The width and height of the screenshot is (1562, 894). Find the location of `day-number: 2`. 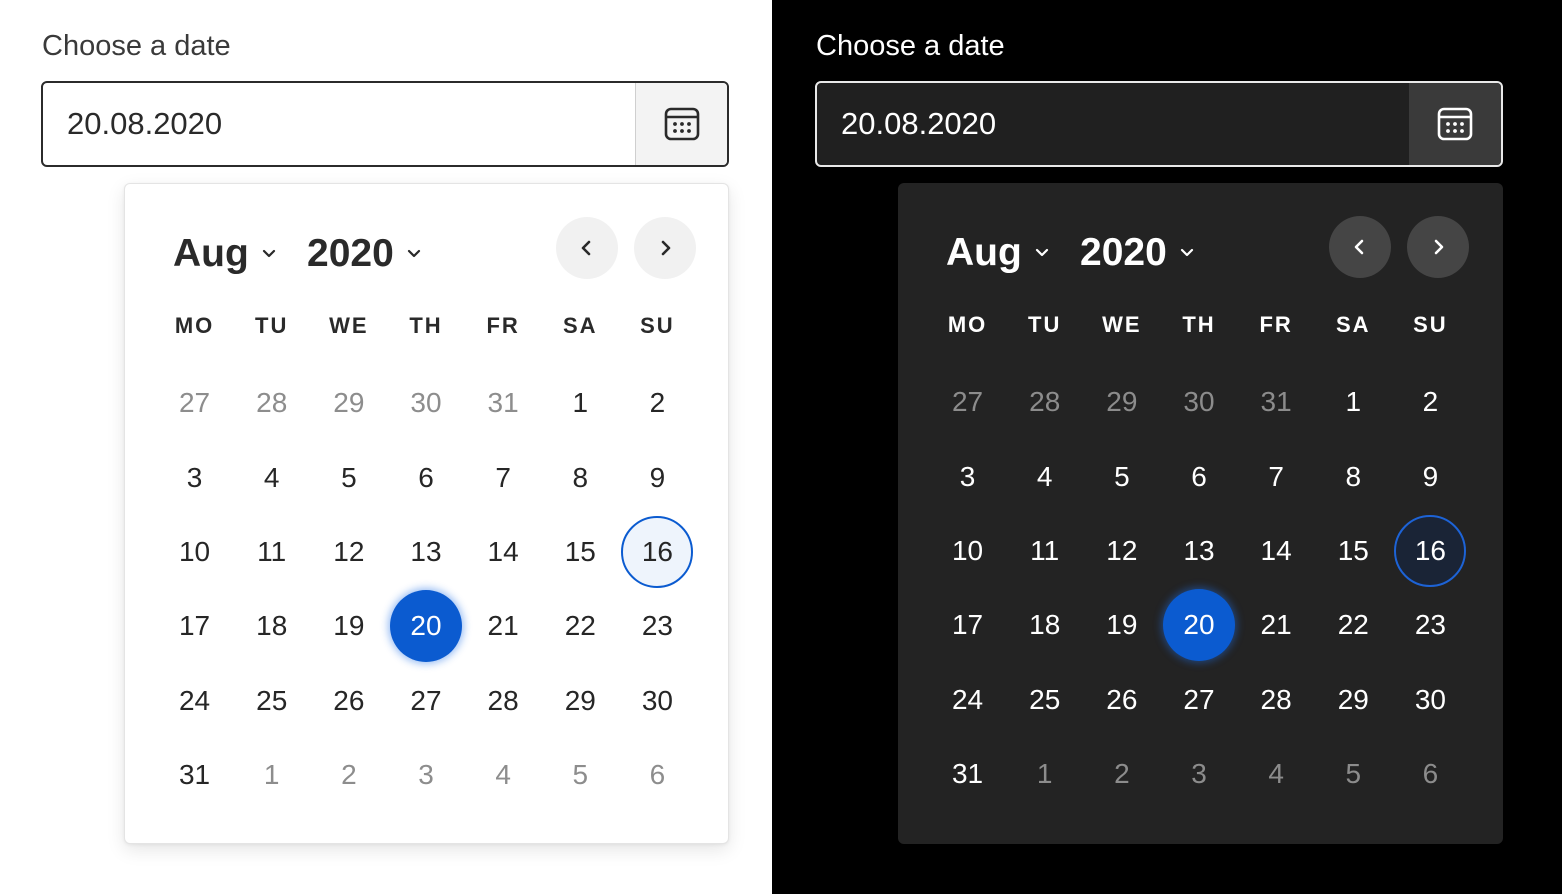

day-number: 2 is located at coordinates (1122, 774).